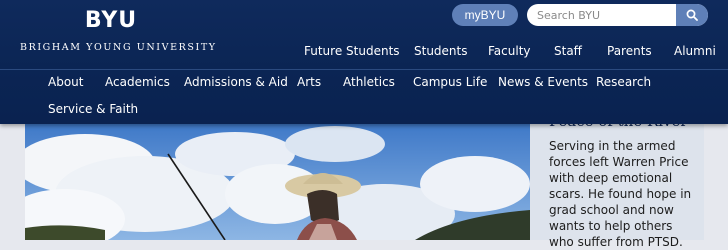 The image size is (728, 250). What do you see at coordinates (568, 51) in the screenshot?
I see `nav-staff: Staff` at bounding box center [568, 51].